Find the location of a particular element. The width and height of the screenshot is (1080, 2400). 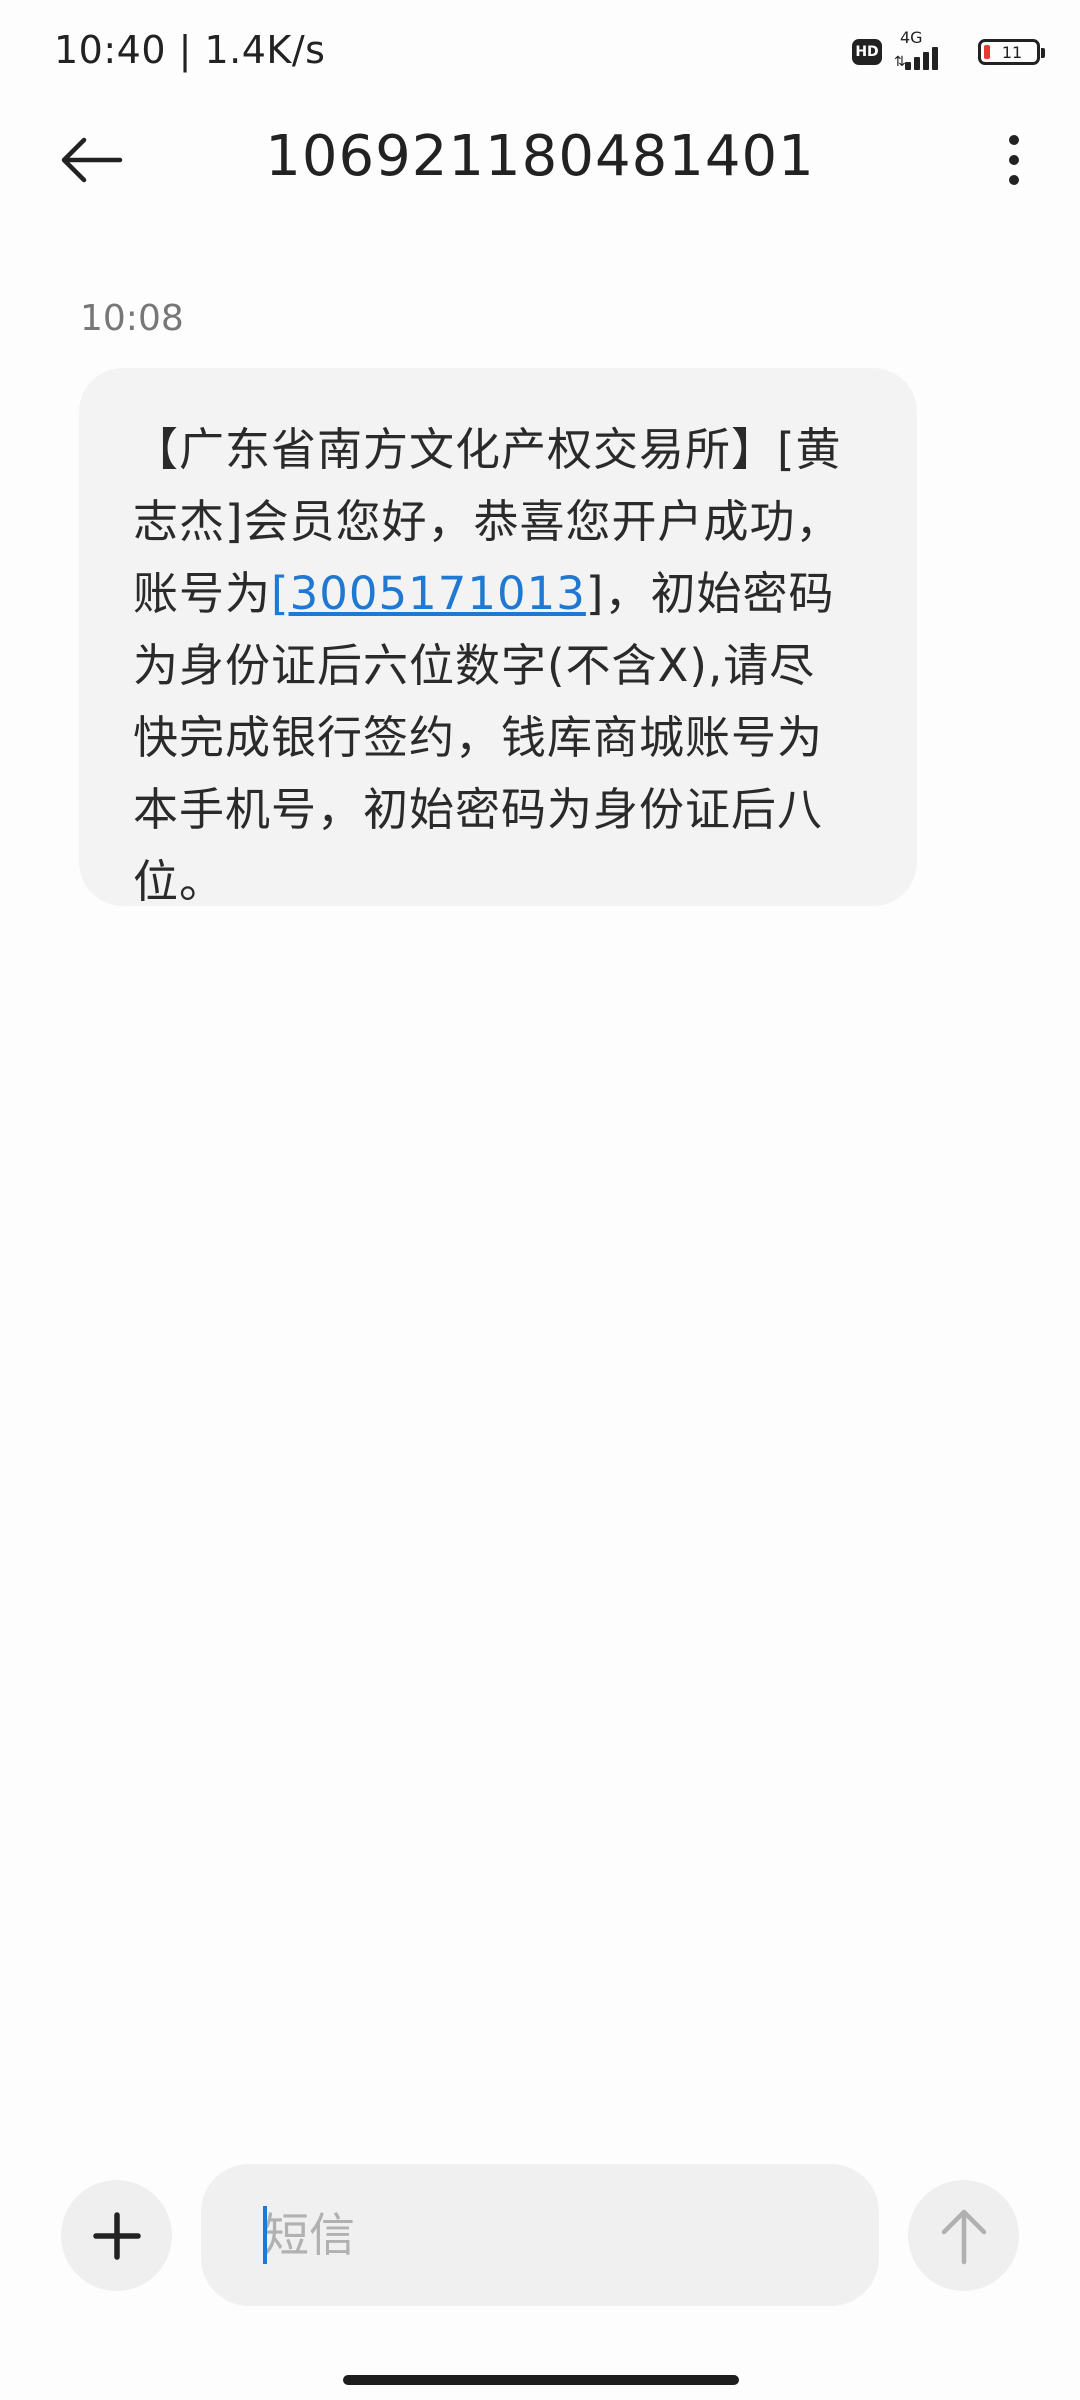

message-input-box is located at coordinates (540, 2235).